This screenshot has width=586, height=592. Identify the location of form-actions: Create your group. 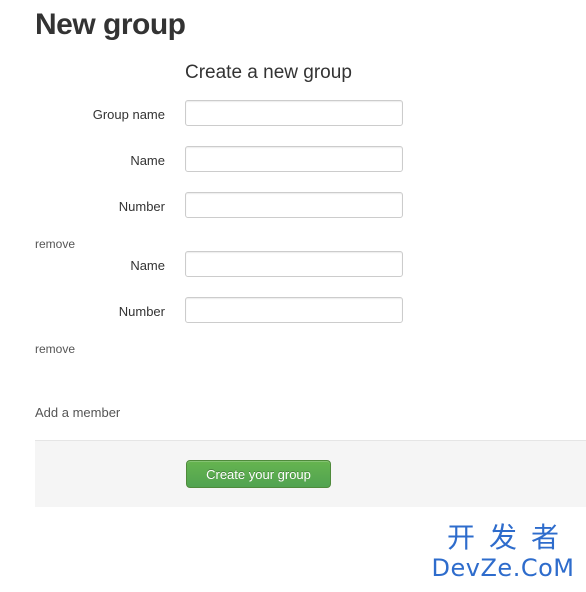
(310, 473).